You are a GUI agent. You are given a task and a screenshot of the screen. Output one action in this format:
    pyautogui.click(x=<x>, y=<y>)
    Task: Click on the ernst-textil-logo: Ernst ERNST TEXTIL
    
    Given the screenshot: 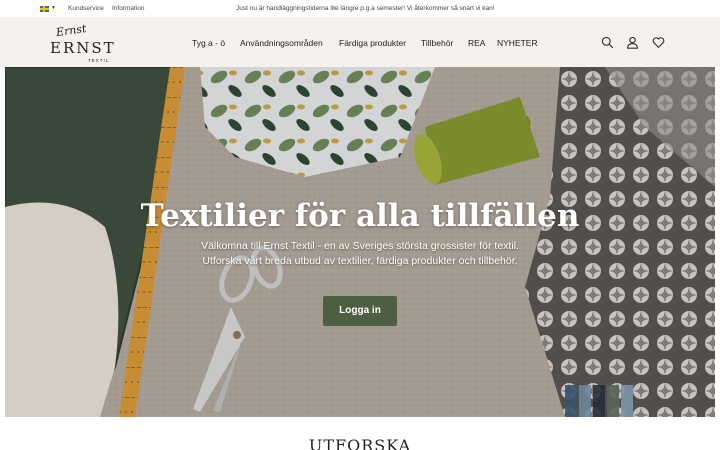 What is the action you would take?
    pyautogui.click(x=83, y=42)
    